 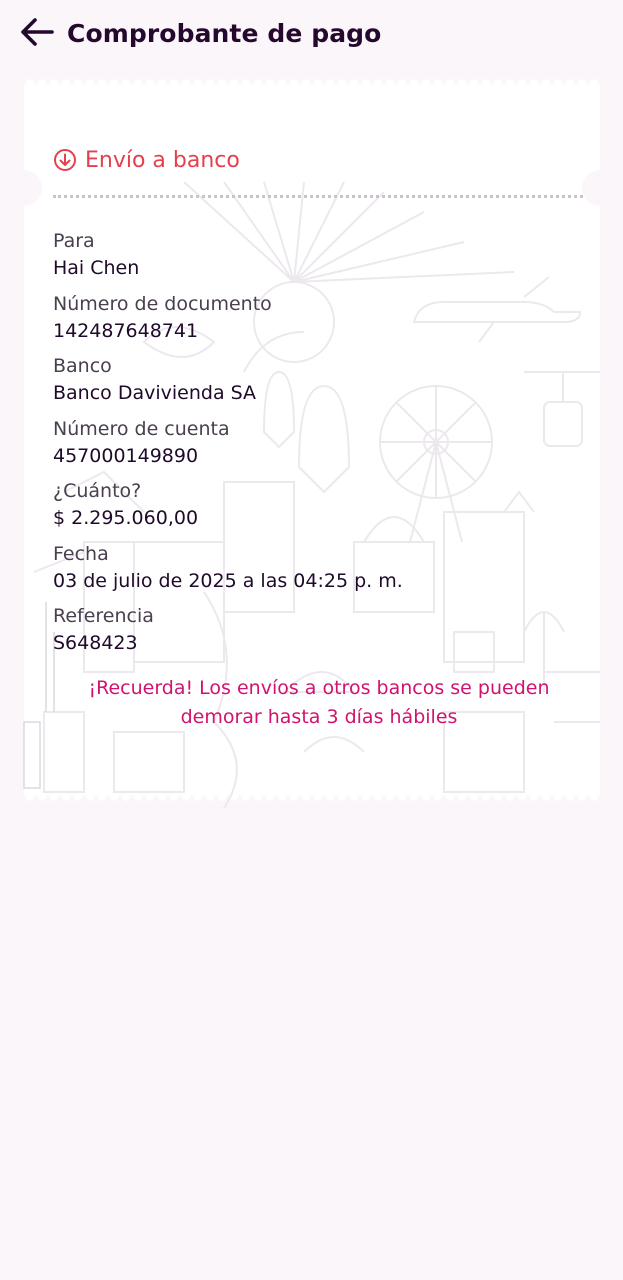 I want to click on field-value: 142487648741, so click(x=126, y=330).